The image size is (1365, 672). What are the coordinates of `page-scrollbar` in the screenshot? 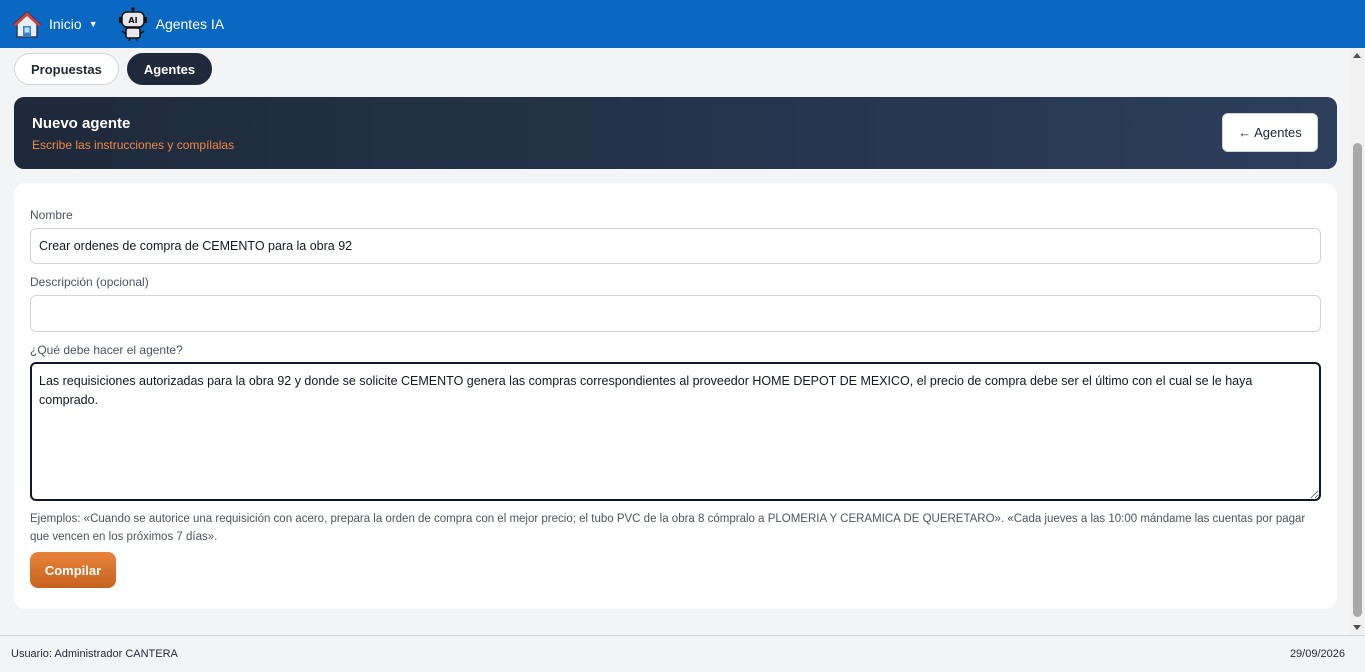 It's located at (1357, 341).